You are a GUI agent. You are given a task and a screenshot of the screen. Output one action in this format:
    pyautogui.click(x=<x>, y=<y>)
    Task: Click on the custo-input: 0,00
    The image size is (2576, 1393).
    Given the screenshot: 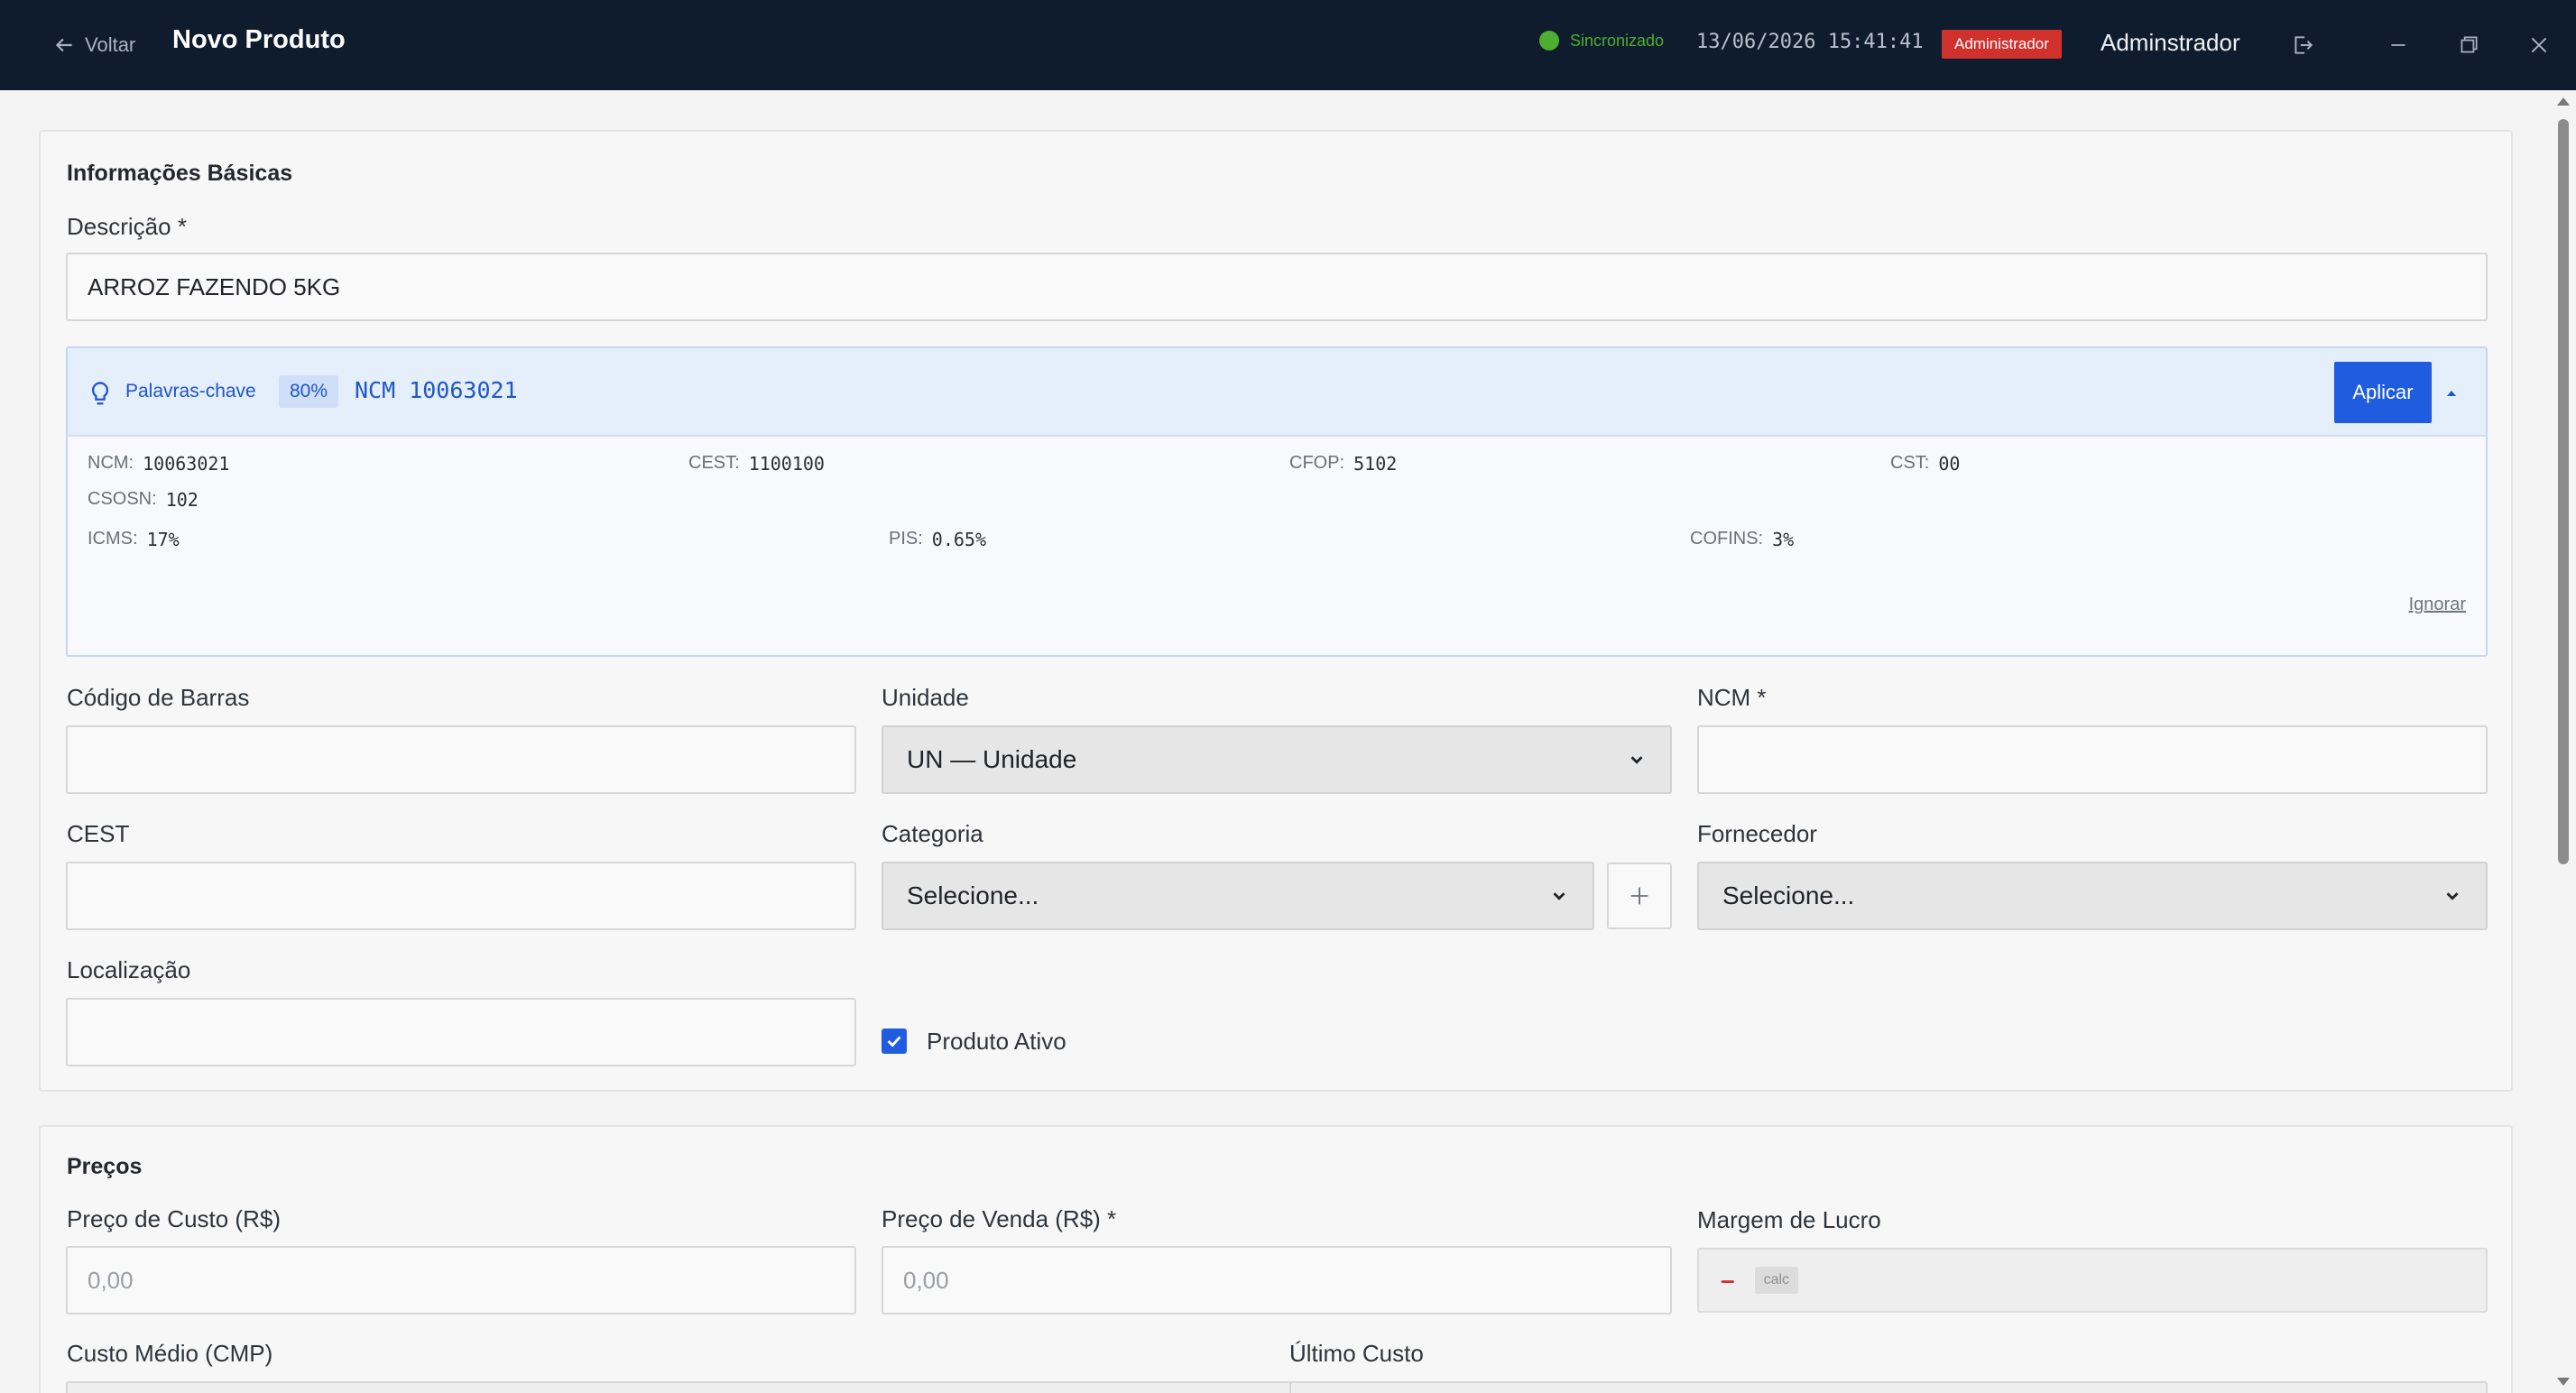 What is the action you would take?
    pyautogui.click(x=461, y=1281)
    